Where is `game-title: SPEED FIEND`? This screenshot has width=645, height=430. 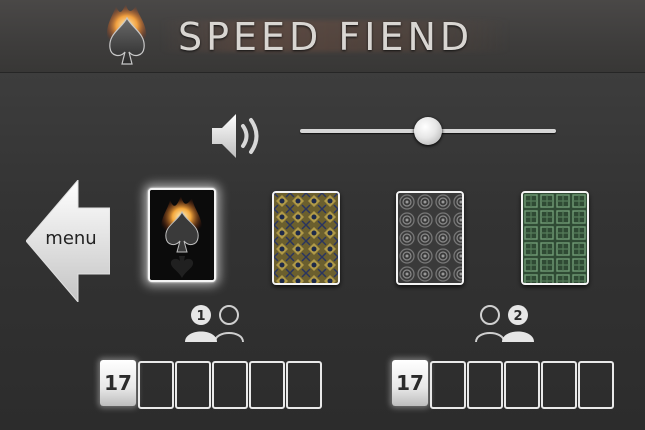 game-title: SPEED FIEND is located at coordinates (326, 37).